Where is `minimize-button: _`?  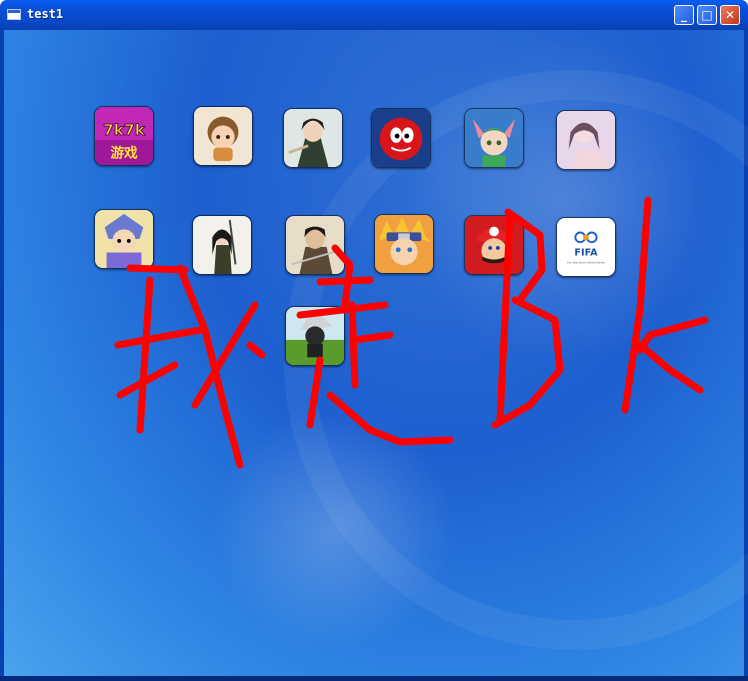 minimize-button: _ is located at coordinates (684, 15).